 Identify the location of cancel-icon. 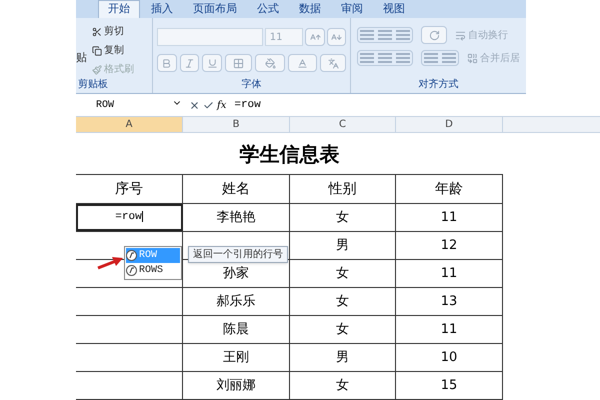
(194, 105).